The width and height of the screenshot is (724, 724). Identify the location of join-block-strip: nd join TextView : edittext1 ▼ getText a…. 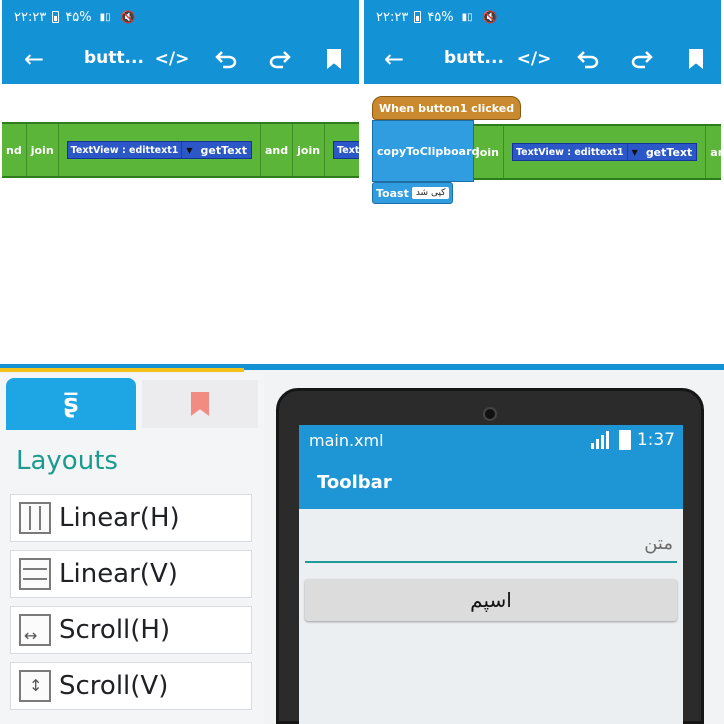
(180, 150).